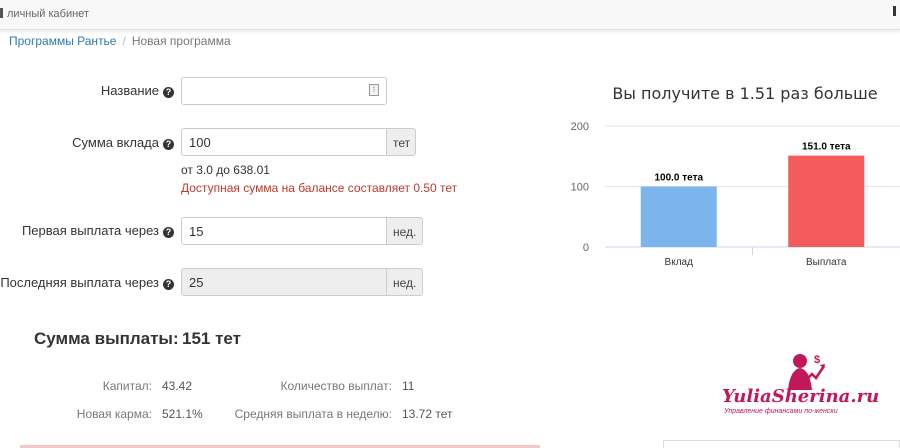 This screenshot has height=448, width=900. What do you see at coordinates (580, 127) in the screenshot?
I see `y-tick-label: 200` at bounding box center [580, 127].